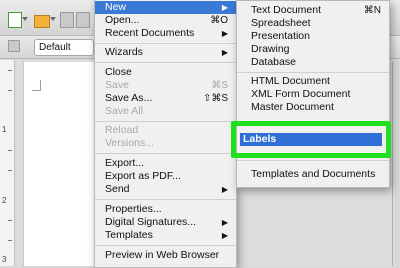  Describe the element at coordinates (67, 20) in the screenshot. I see `save-icon` at that location.